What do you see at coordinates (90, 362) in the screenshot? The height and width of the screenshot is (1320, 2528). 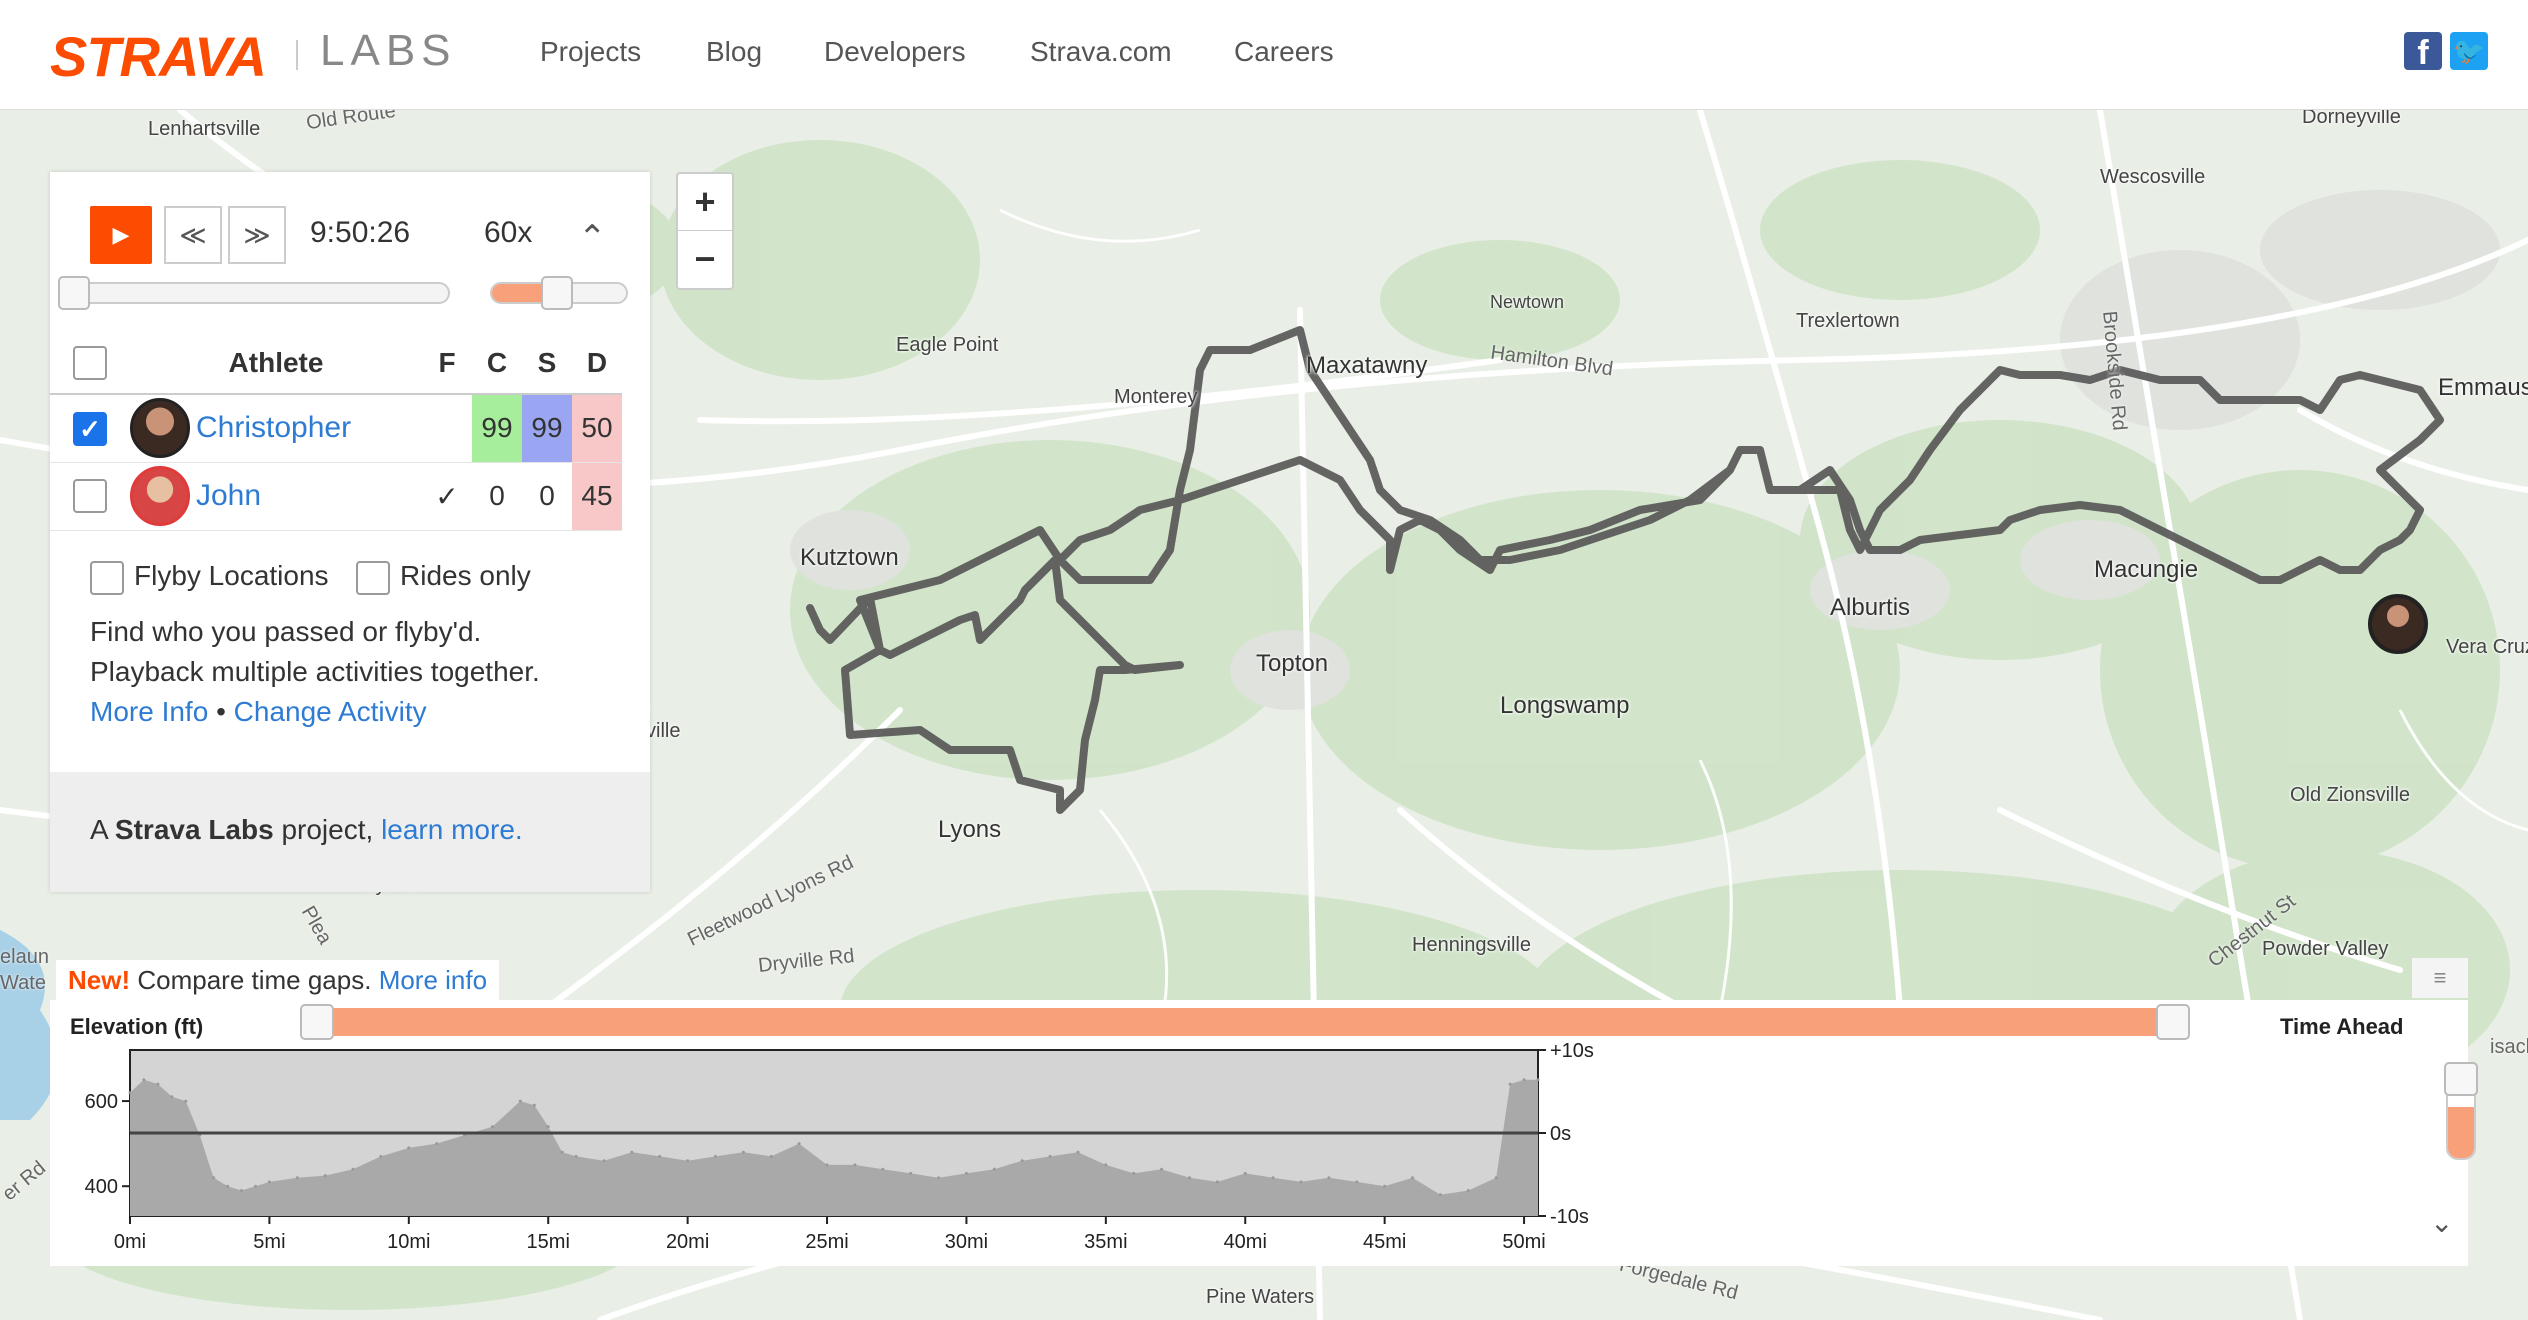 I see `select-all-checkbox` at bounding box center [90, 362].